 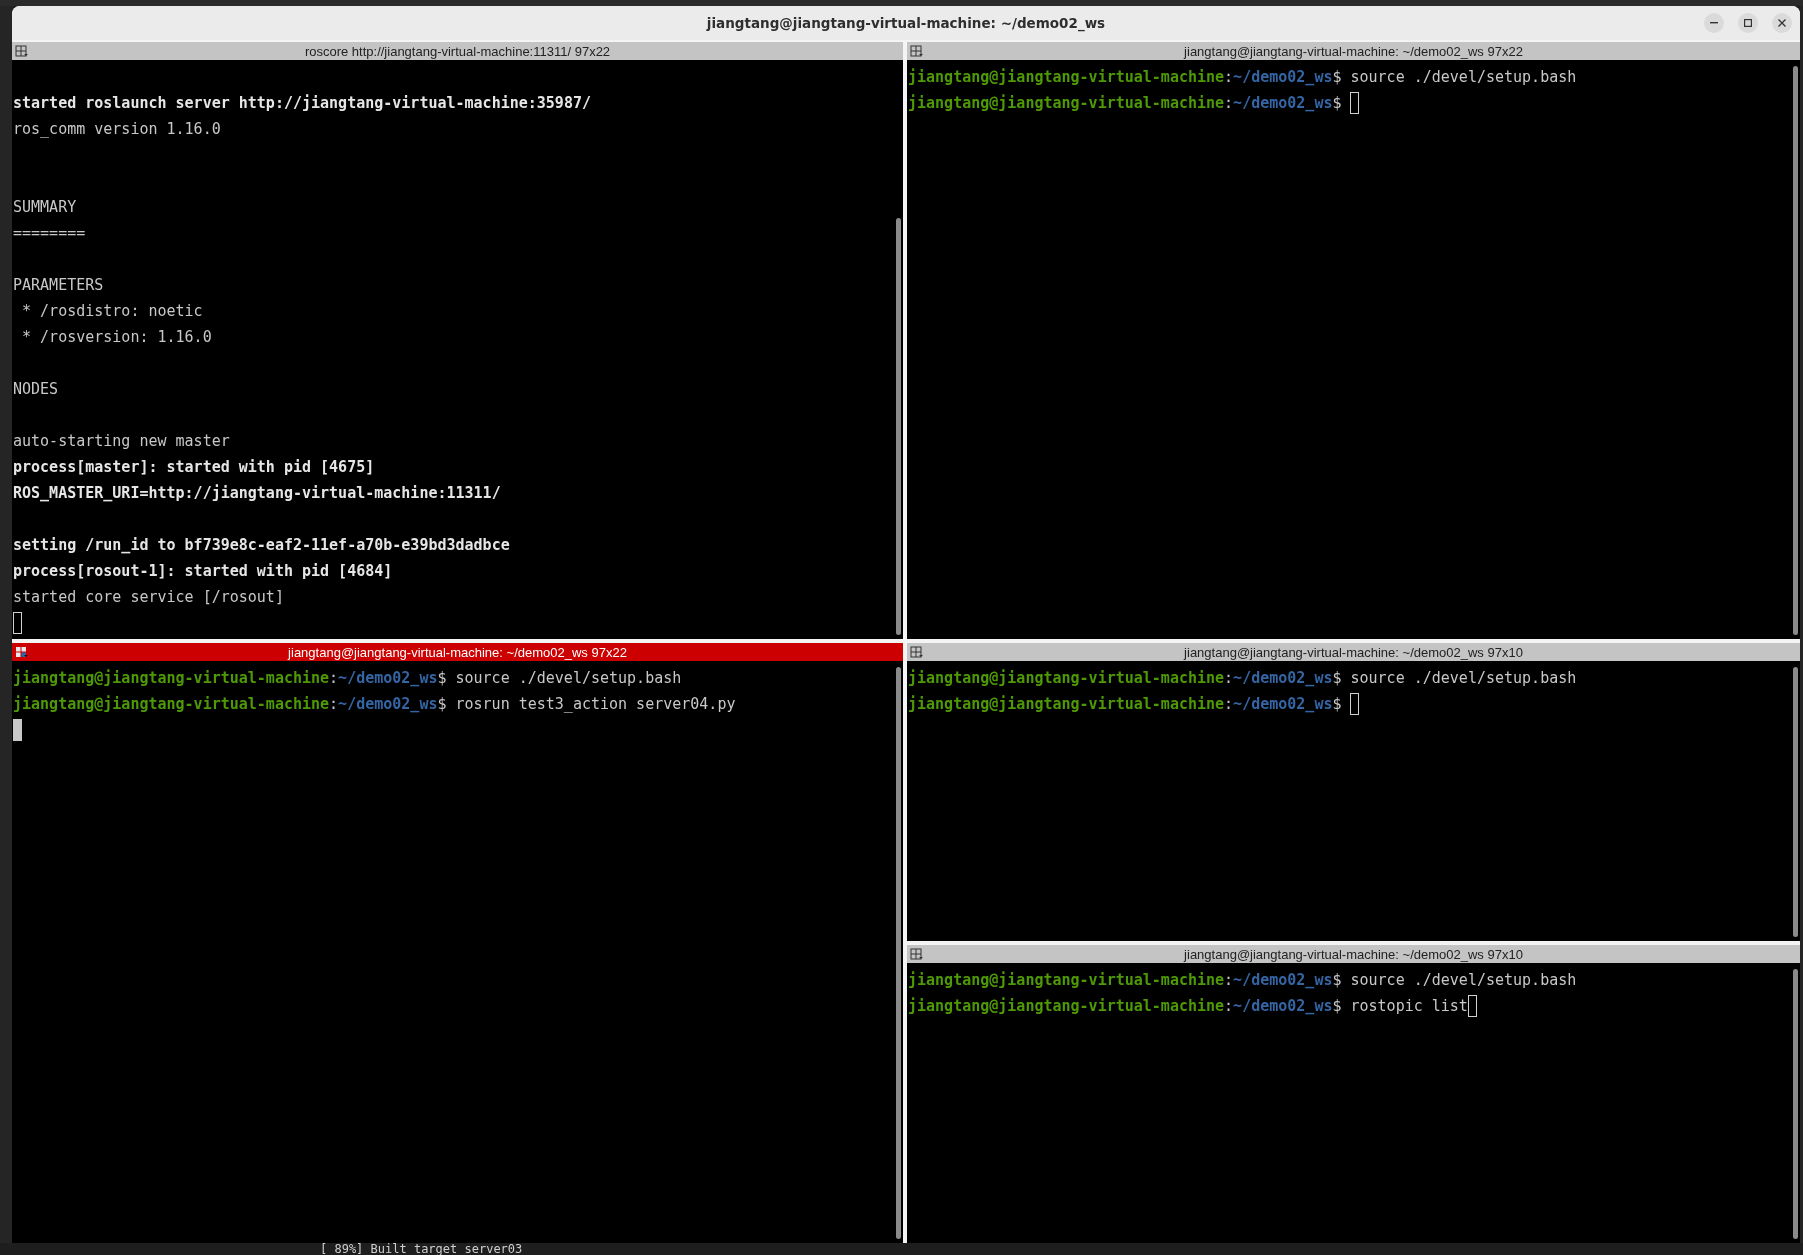 What do you see at coordinates (116, 337) in the screenshot?
I see `output-line: * /rosversion: 1.16.0` at bounding box center [116, 337].